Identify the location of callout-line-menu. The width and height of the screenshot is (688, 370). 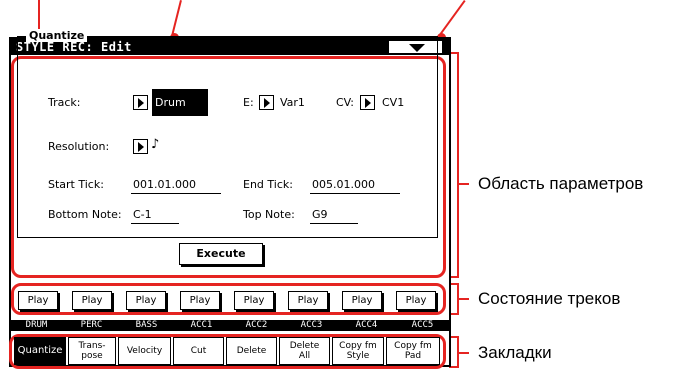
(452, 18).